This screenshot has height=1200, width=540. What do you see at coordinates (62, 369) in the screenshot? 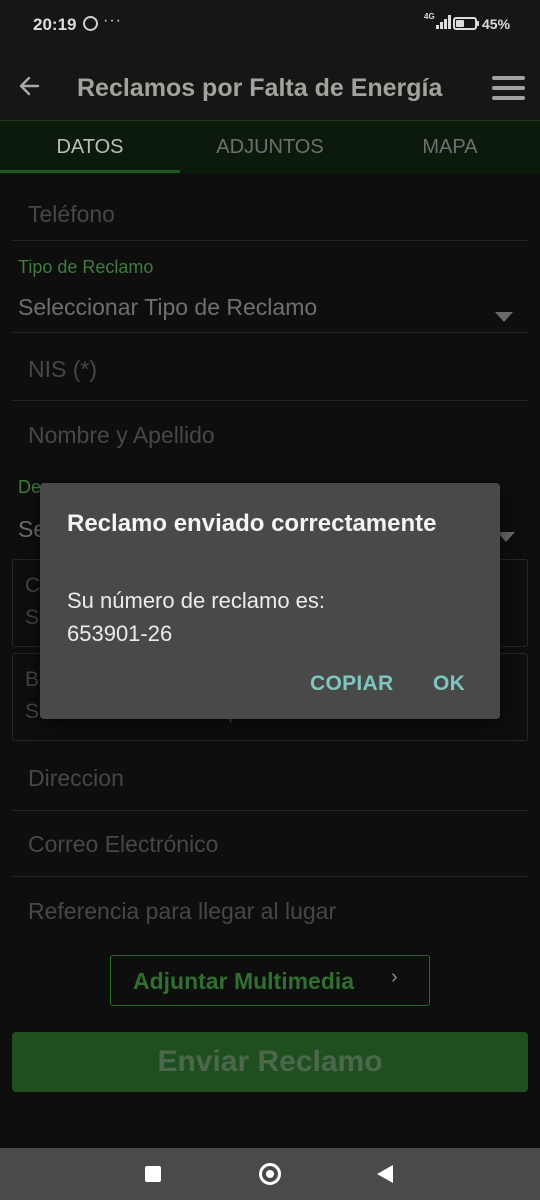
I see `nis-field: NIS (*)` at bounding box center [62, 369].